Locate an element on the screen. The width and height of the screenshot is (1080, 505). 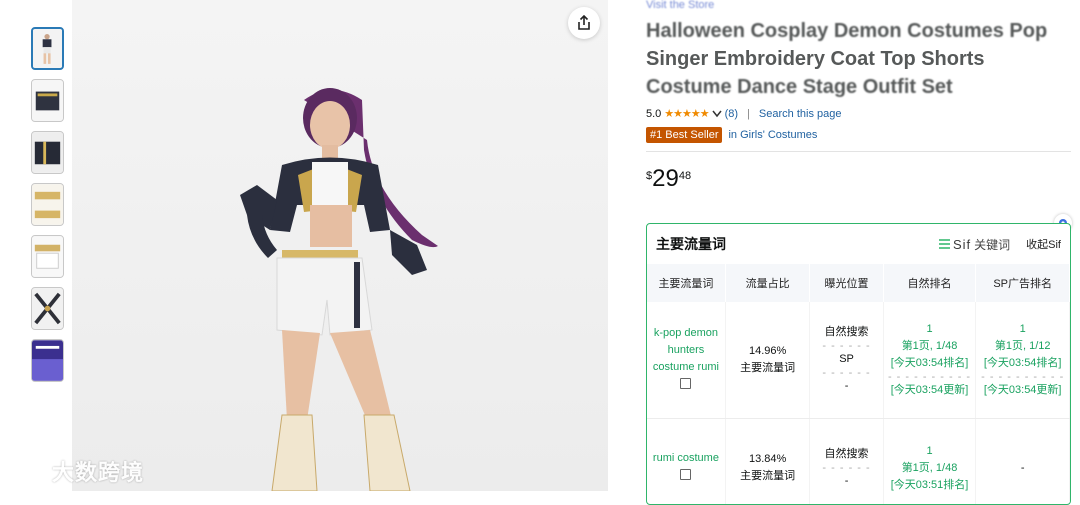
natural-update: [今天03:54更新] is located at coordinates (929, 389).